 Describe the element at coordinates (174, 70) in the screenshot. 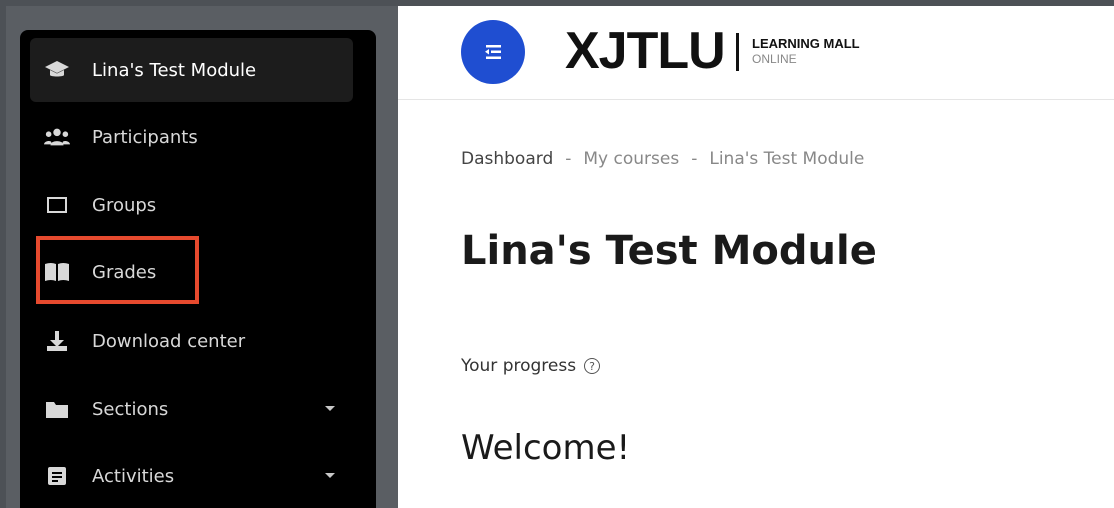

I see `sidebar-item-label: Lina's Test Module` at that location.